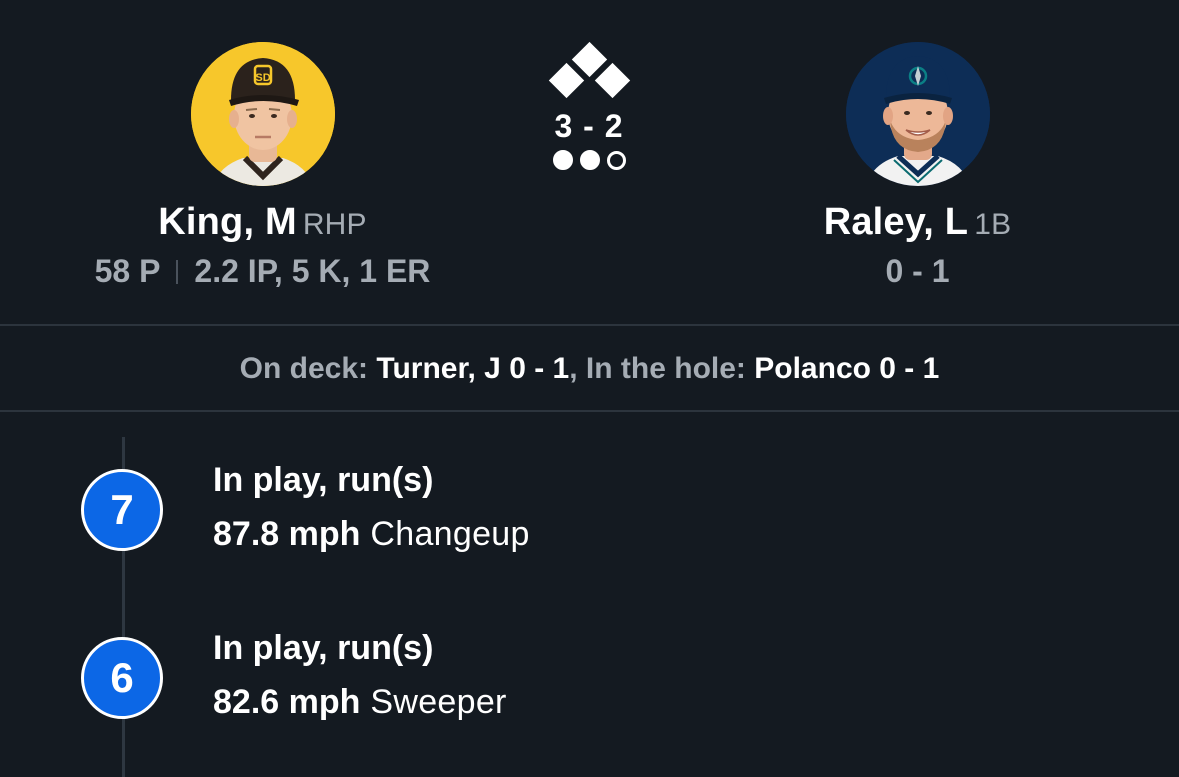 The width and height of the screenshot is (1179, 777). What do you see at coordinates (262, 78) in the screenshot?
I see `svg-text: SD` at bounding box center [262, 78].